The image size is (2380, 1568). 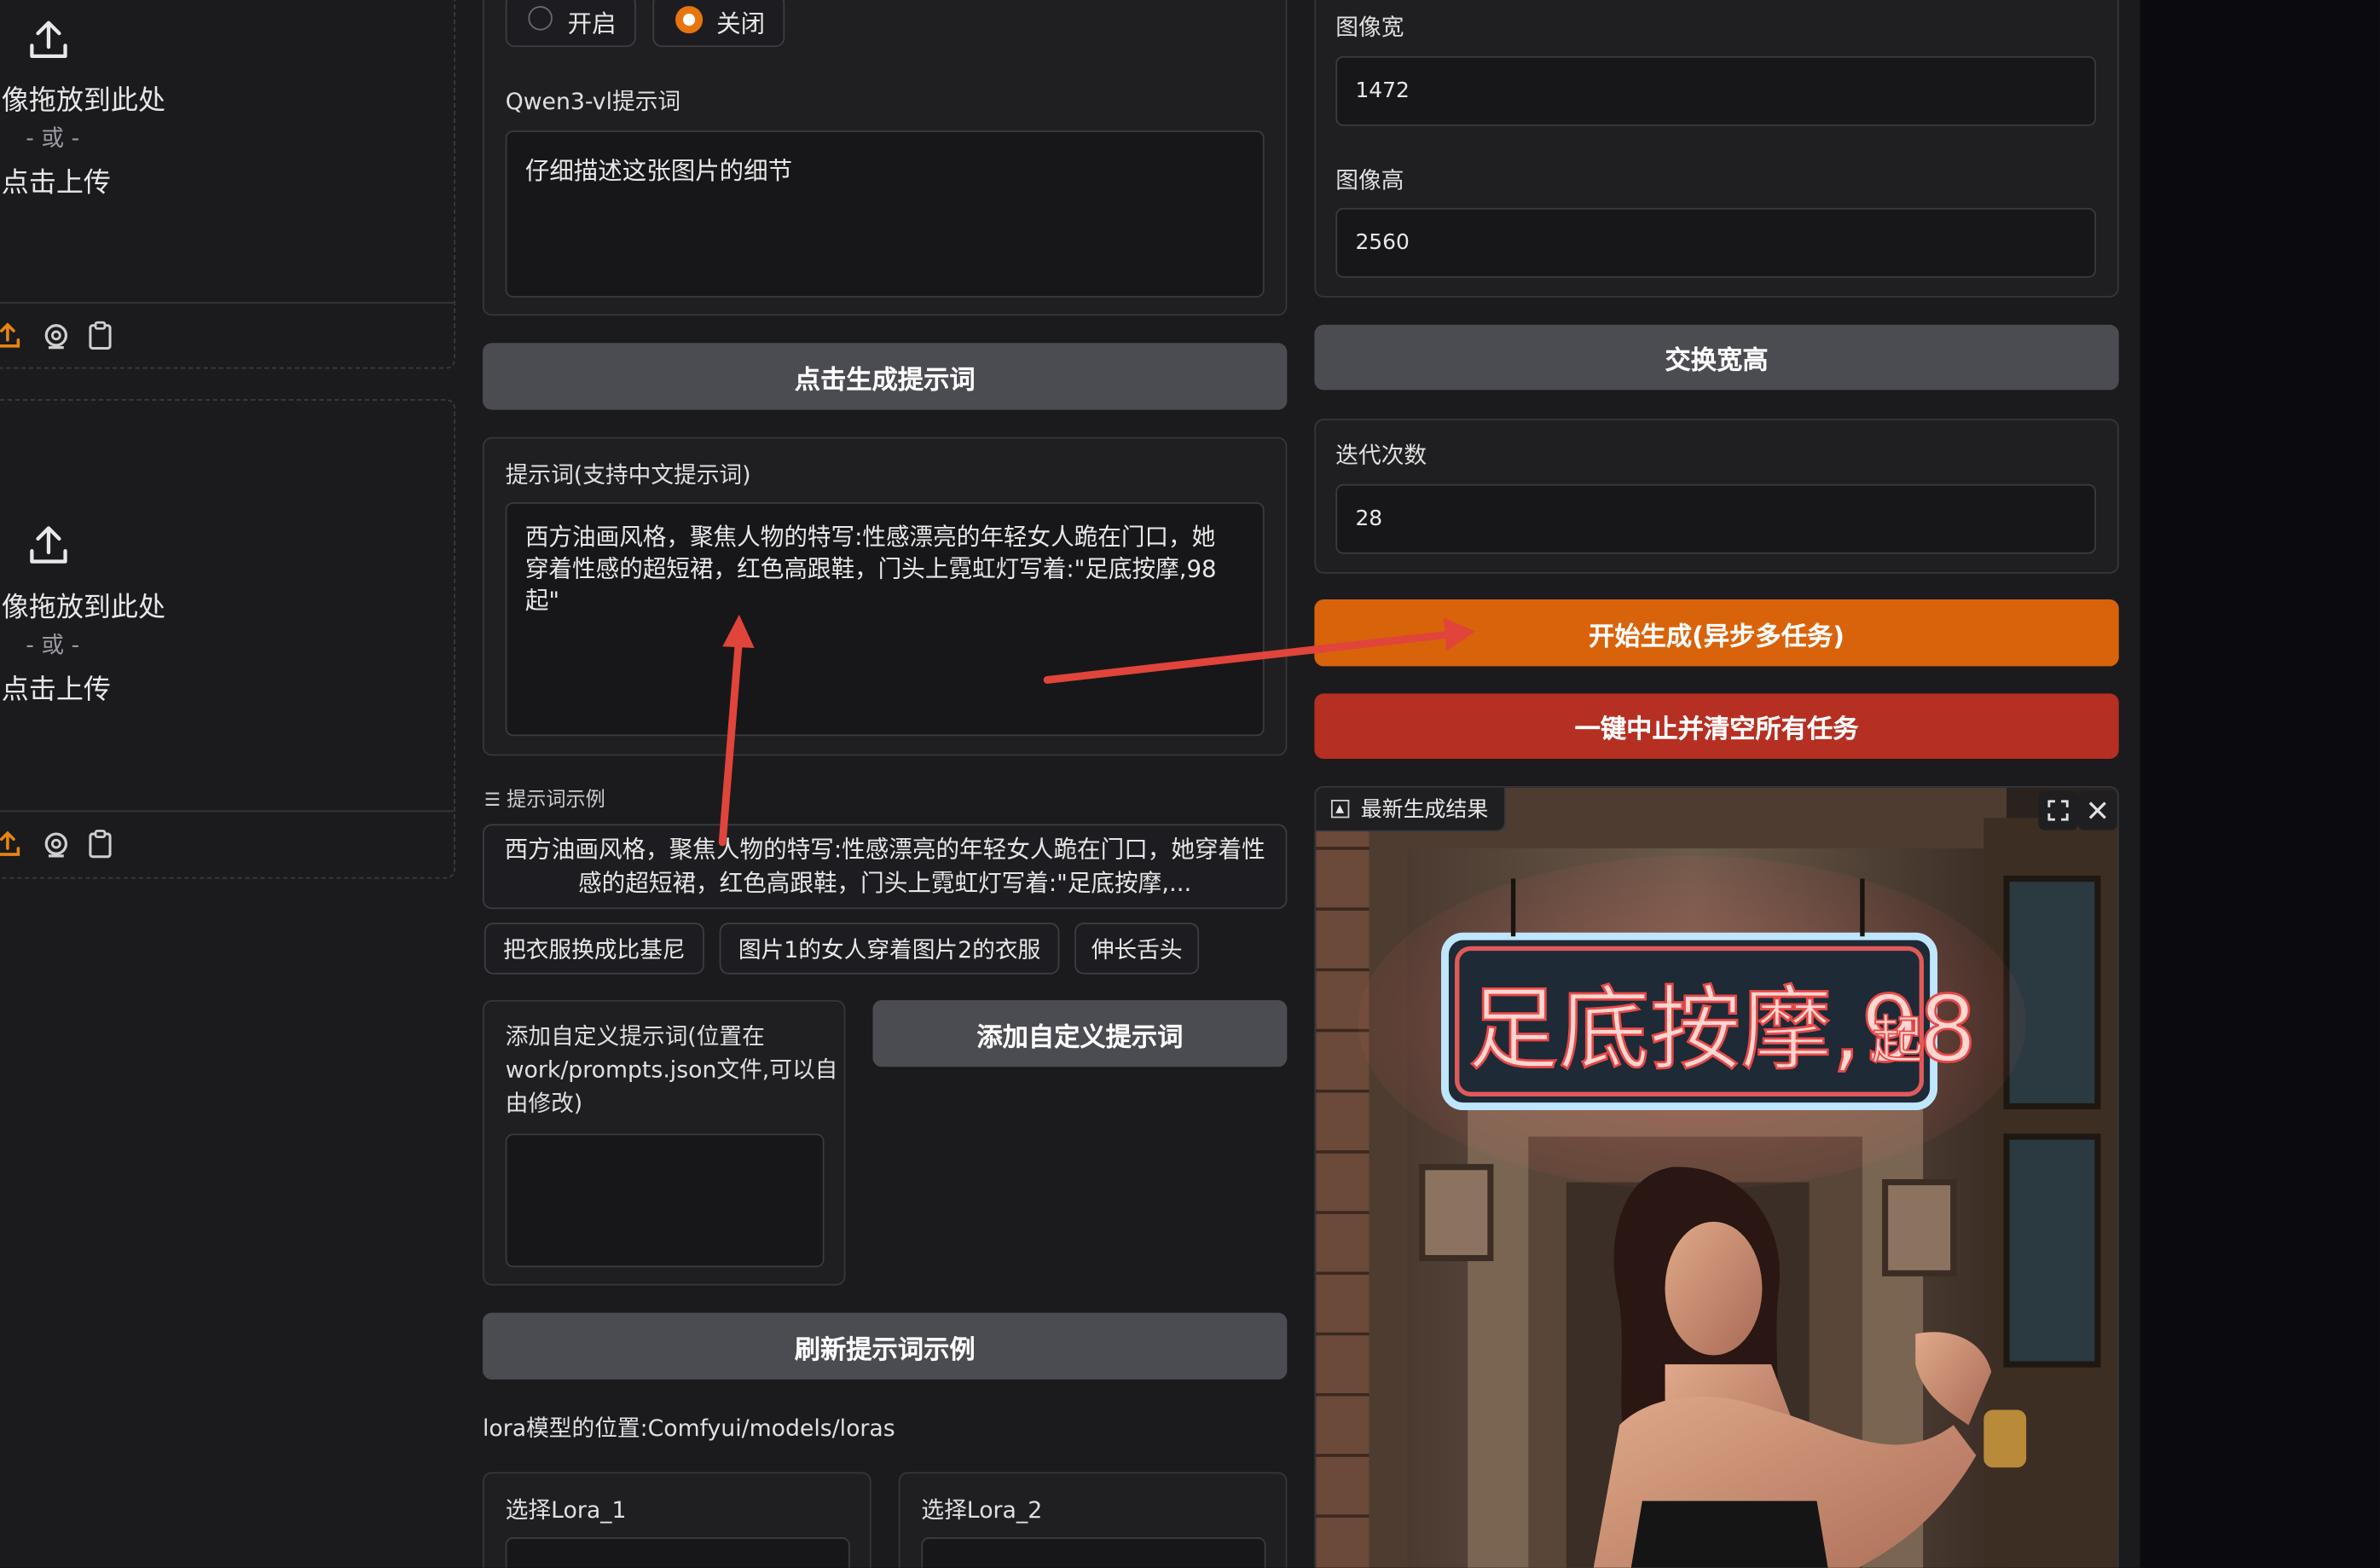 What do you see at coordinates (540, 19) in the screenshot?
I see `radio-unchecked` at bounding box center [540, 19].